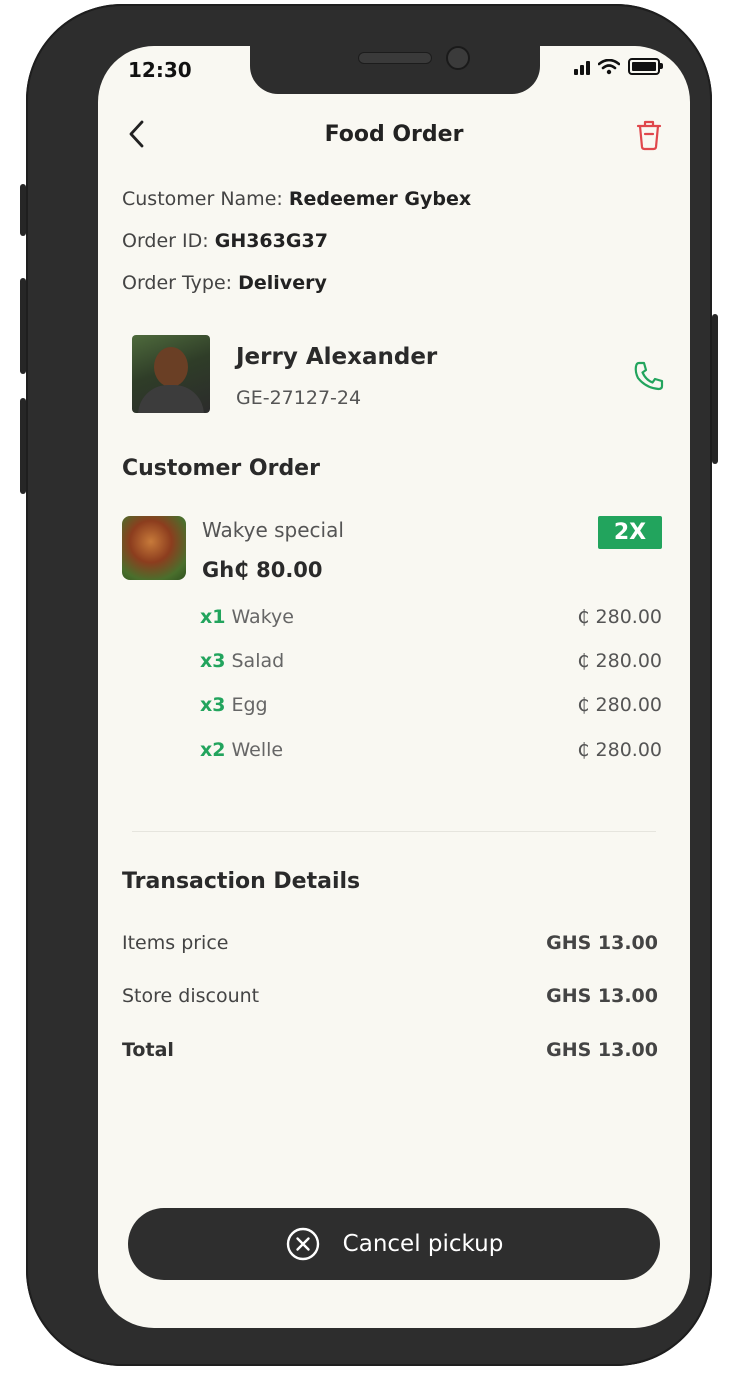 Image resolution: width=744 pixels, height=1382 pixels. What do you see at coordinates (431, 617) in the screenshot?
I see `list-item: x1 Wakye ₵ 280.00` at bounding box center [431, 617].